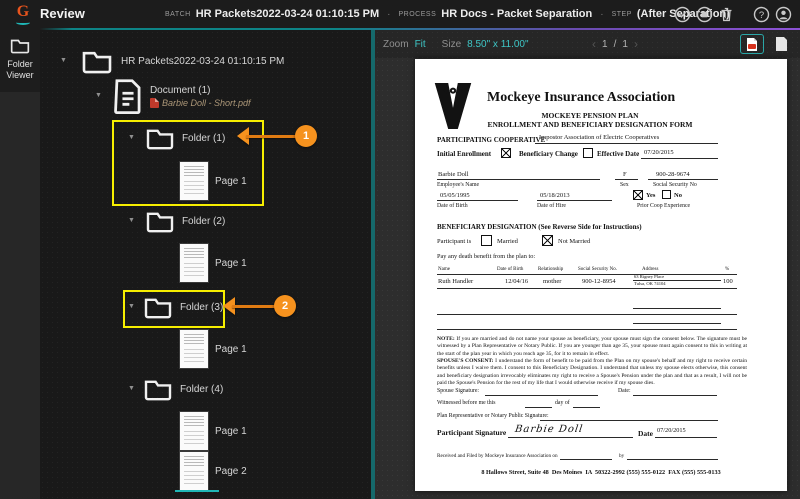 The width and height of the screenshot is (800, 499). What do you see at coordinates (728, 281) in the screenshot?
I see `beneficiary-percent: 100` at bounding box center [728, 281].